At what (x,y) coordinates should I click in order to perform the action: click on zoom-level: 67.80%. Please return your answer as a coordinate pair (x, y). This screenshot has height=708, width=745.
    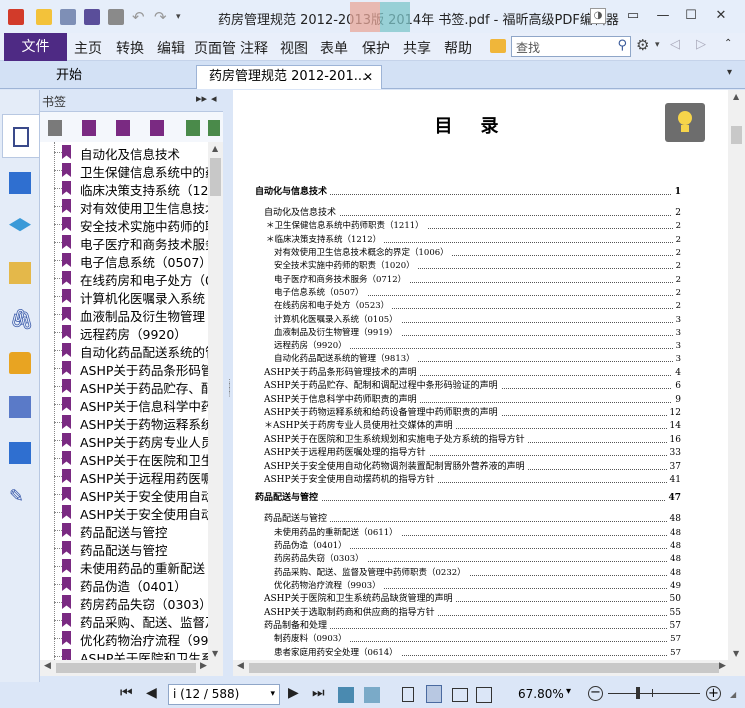
    Looking at the image, I should click on (541, 694).